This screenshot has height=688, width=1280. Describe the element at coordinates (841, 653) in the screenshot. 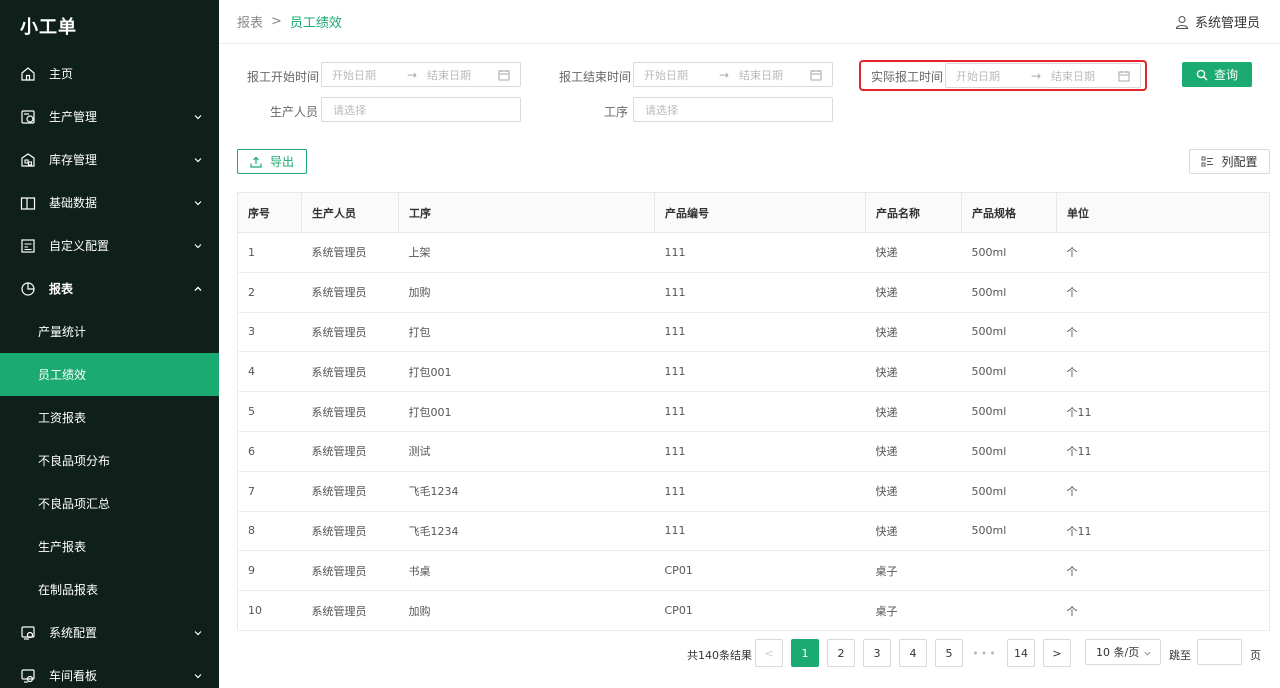

I see `page-button-2: 2` at that location.